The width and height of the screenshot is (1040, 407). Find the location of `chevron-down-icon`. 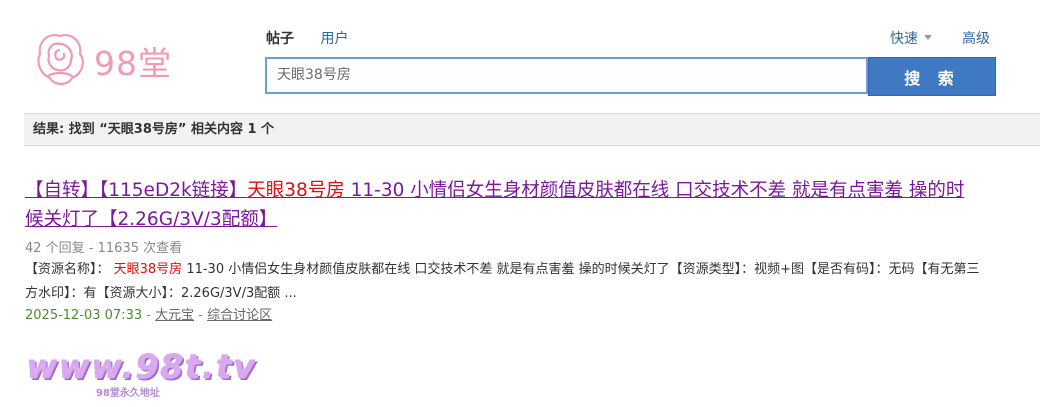

chevron-down-icon is located at coordinates (928, 37).